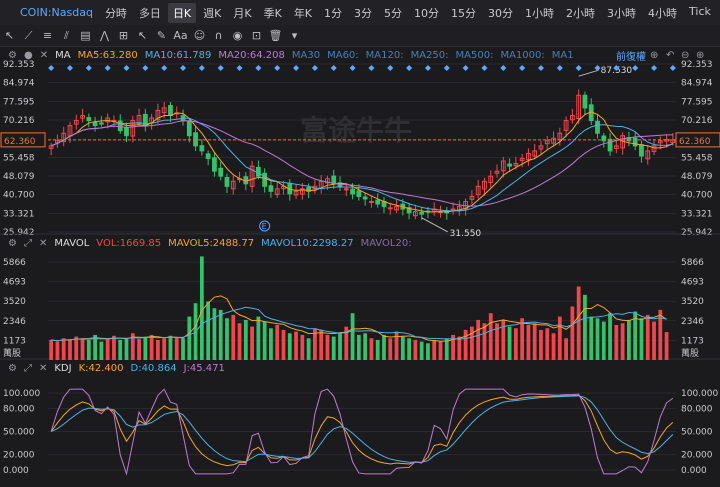  What do you see at coordinates (19, 433) in the screenshot?
I see `kdj-tick-left: 50.000` at bounding box center [19, 433].